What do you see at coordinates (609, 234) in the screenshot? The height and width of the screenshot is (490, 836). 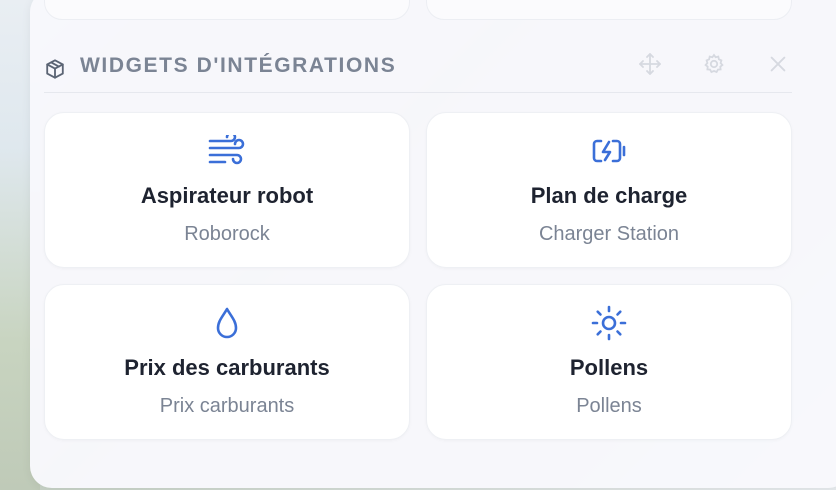 I see `widget-subtitle: Charger Station` at bounding box center [609, 234].